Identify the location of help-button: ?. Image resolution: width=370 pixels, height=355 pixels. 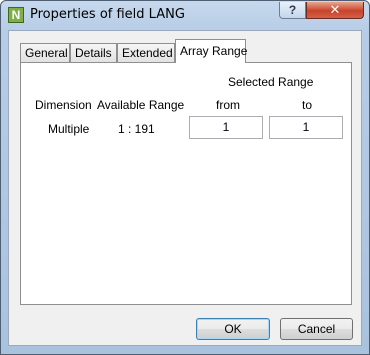
(292, 10).